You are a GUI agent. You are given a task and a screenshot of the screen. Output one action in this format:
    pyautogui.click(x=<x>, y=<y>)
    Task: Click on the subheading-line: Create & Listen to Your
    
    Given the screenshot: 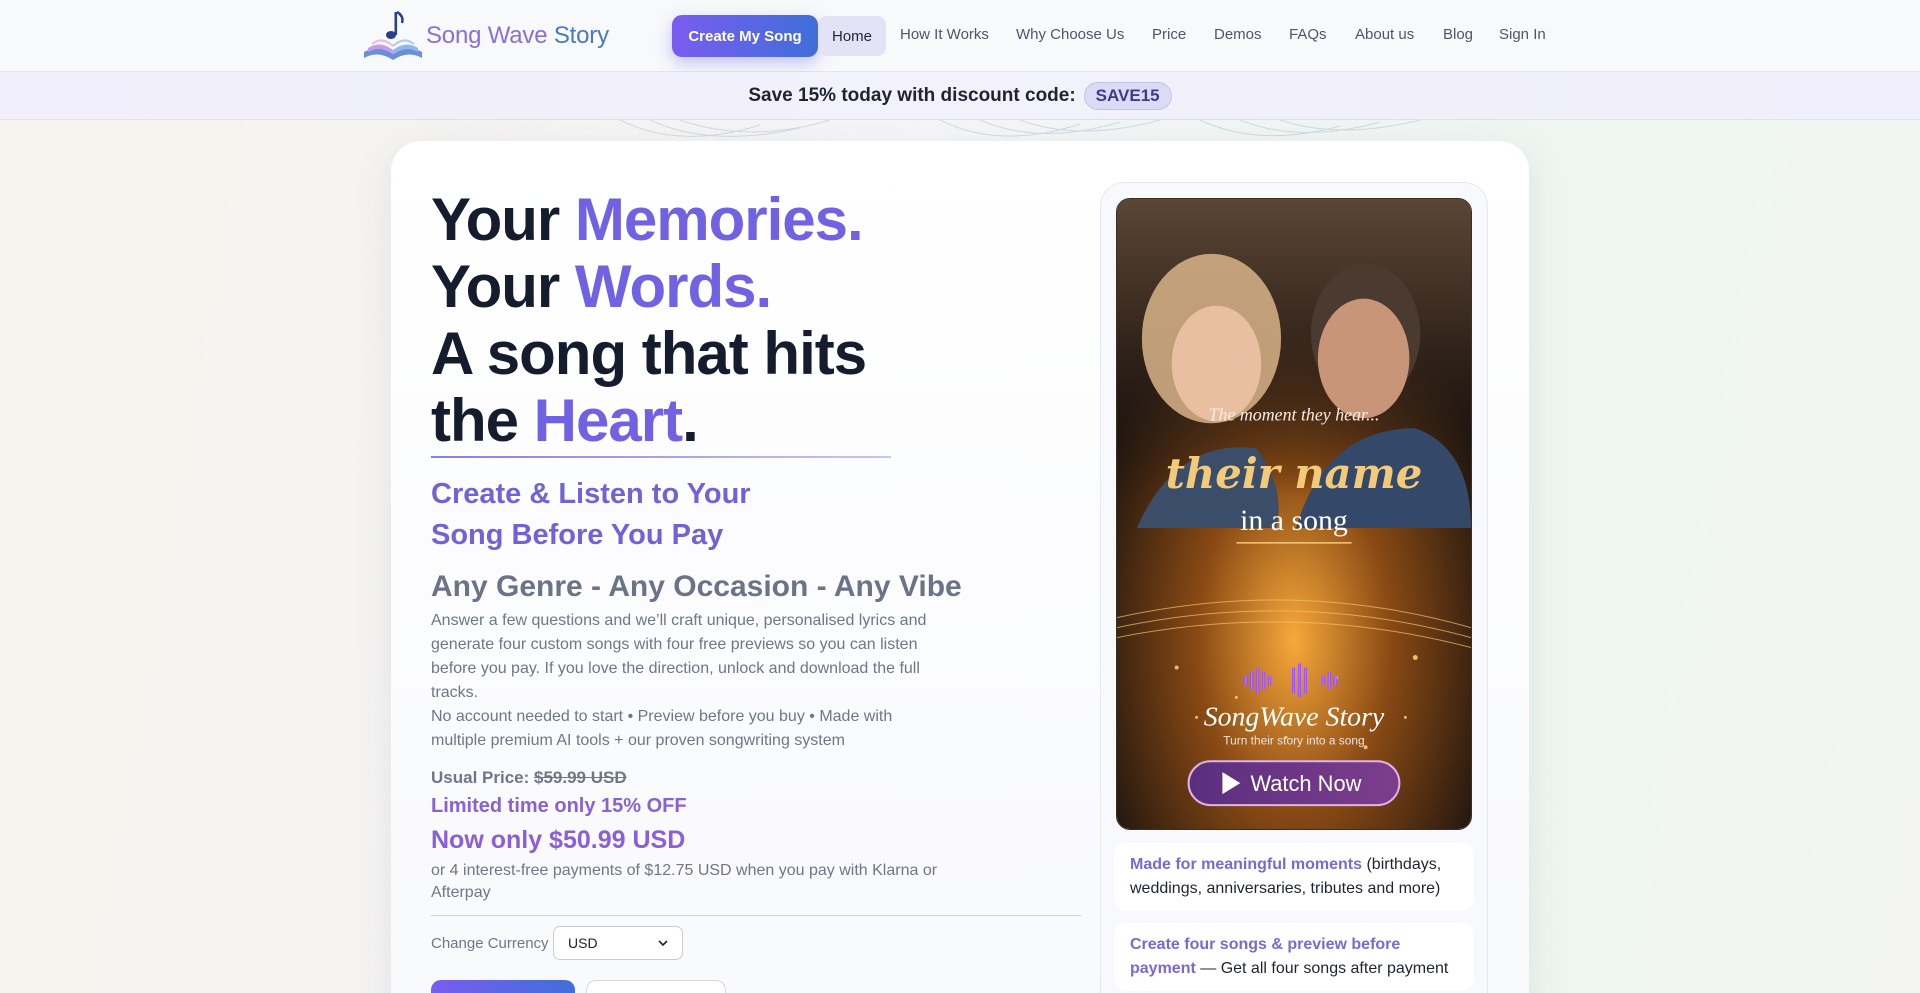 What is the action you would take?
    pyautogui.click(x=591, y=494)
    